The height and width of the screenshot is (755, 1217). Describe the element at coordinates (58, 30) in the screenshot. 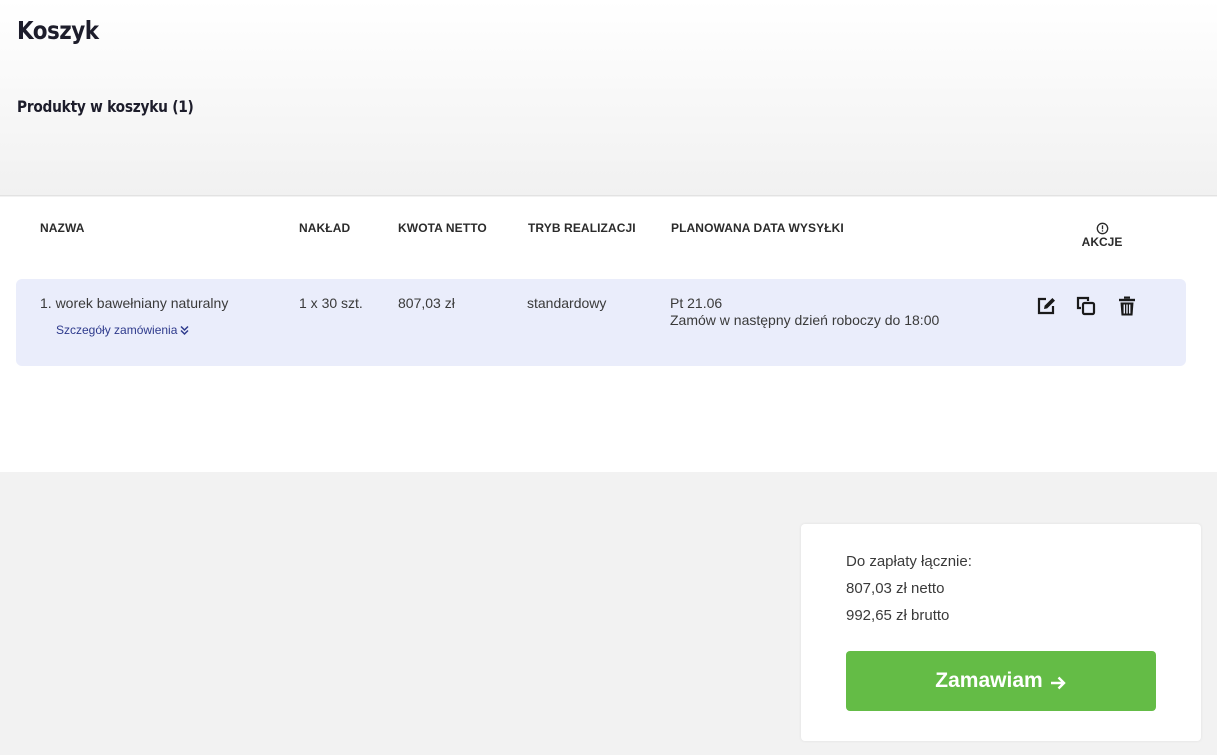

I see `page-title: Koszyk` at that location.